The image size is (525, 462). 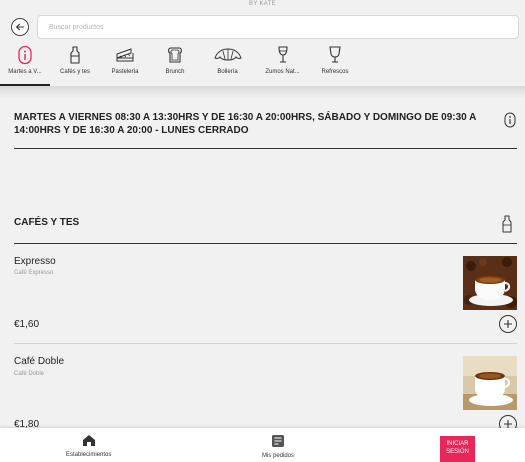 What do you see at coordinates (262, 92) in the screenshot?
I see `category-bar-shadow` at bounding box center [262, 92].